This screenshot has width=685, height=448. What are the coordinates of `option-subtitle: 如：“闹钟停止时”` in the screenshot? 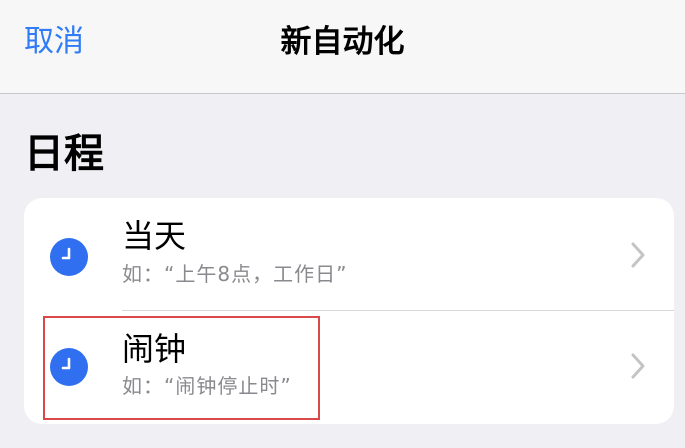 It's located at (207, 386).